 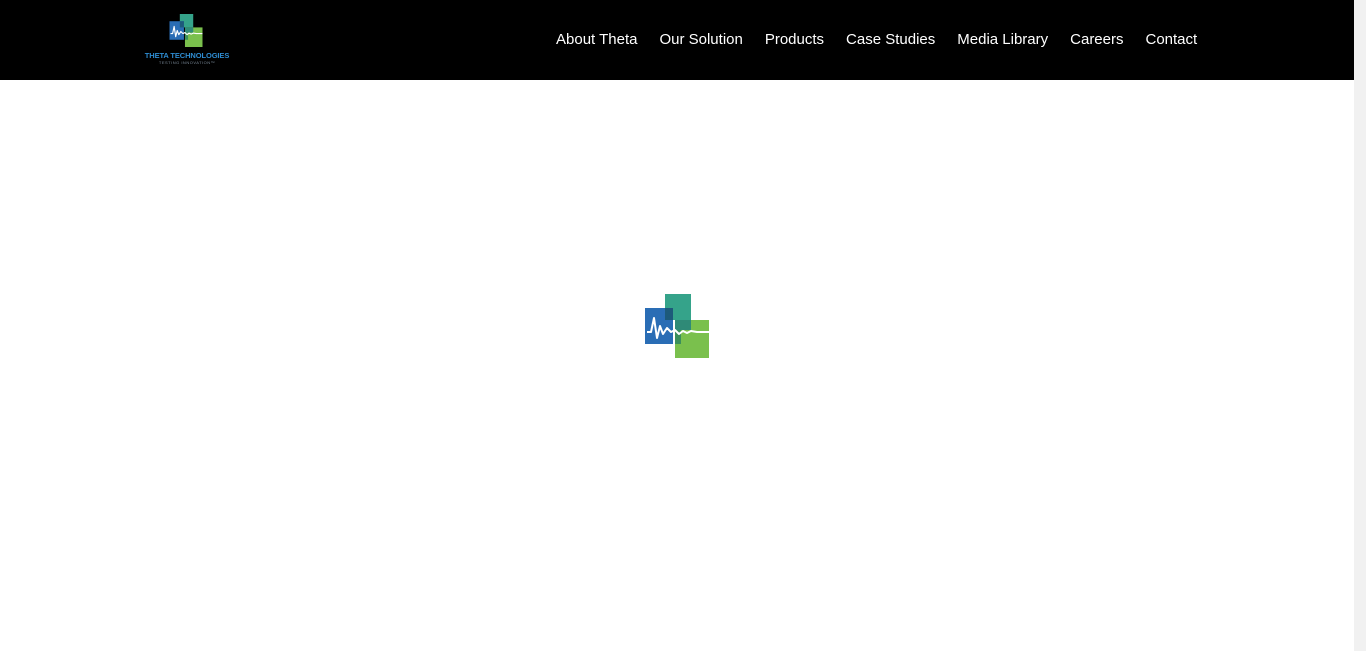 What do you see at coordinates (187, 62) in the screenshot?
I see `logo-tagline: TESTING INNOVATION™` at bounding box center [187, 62].